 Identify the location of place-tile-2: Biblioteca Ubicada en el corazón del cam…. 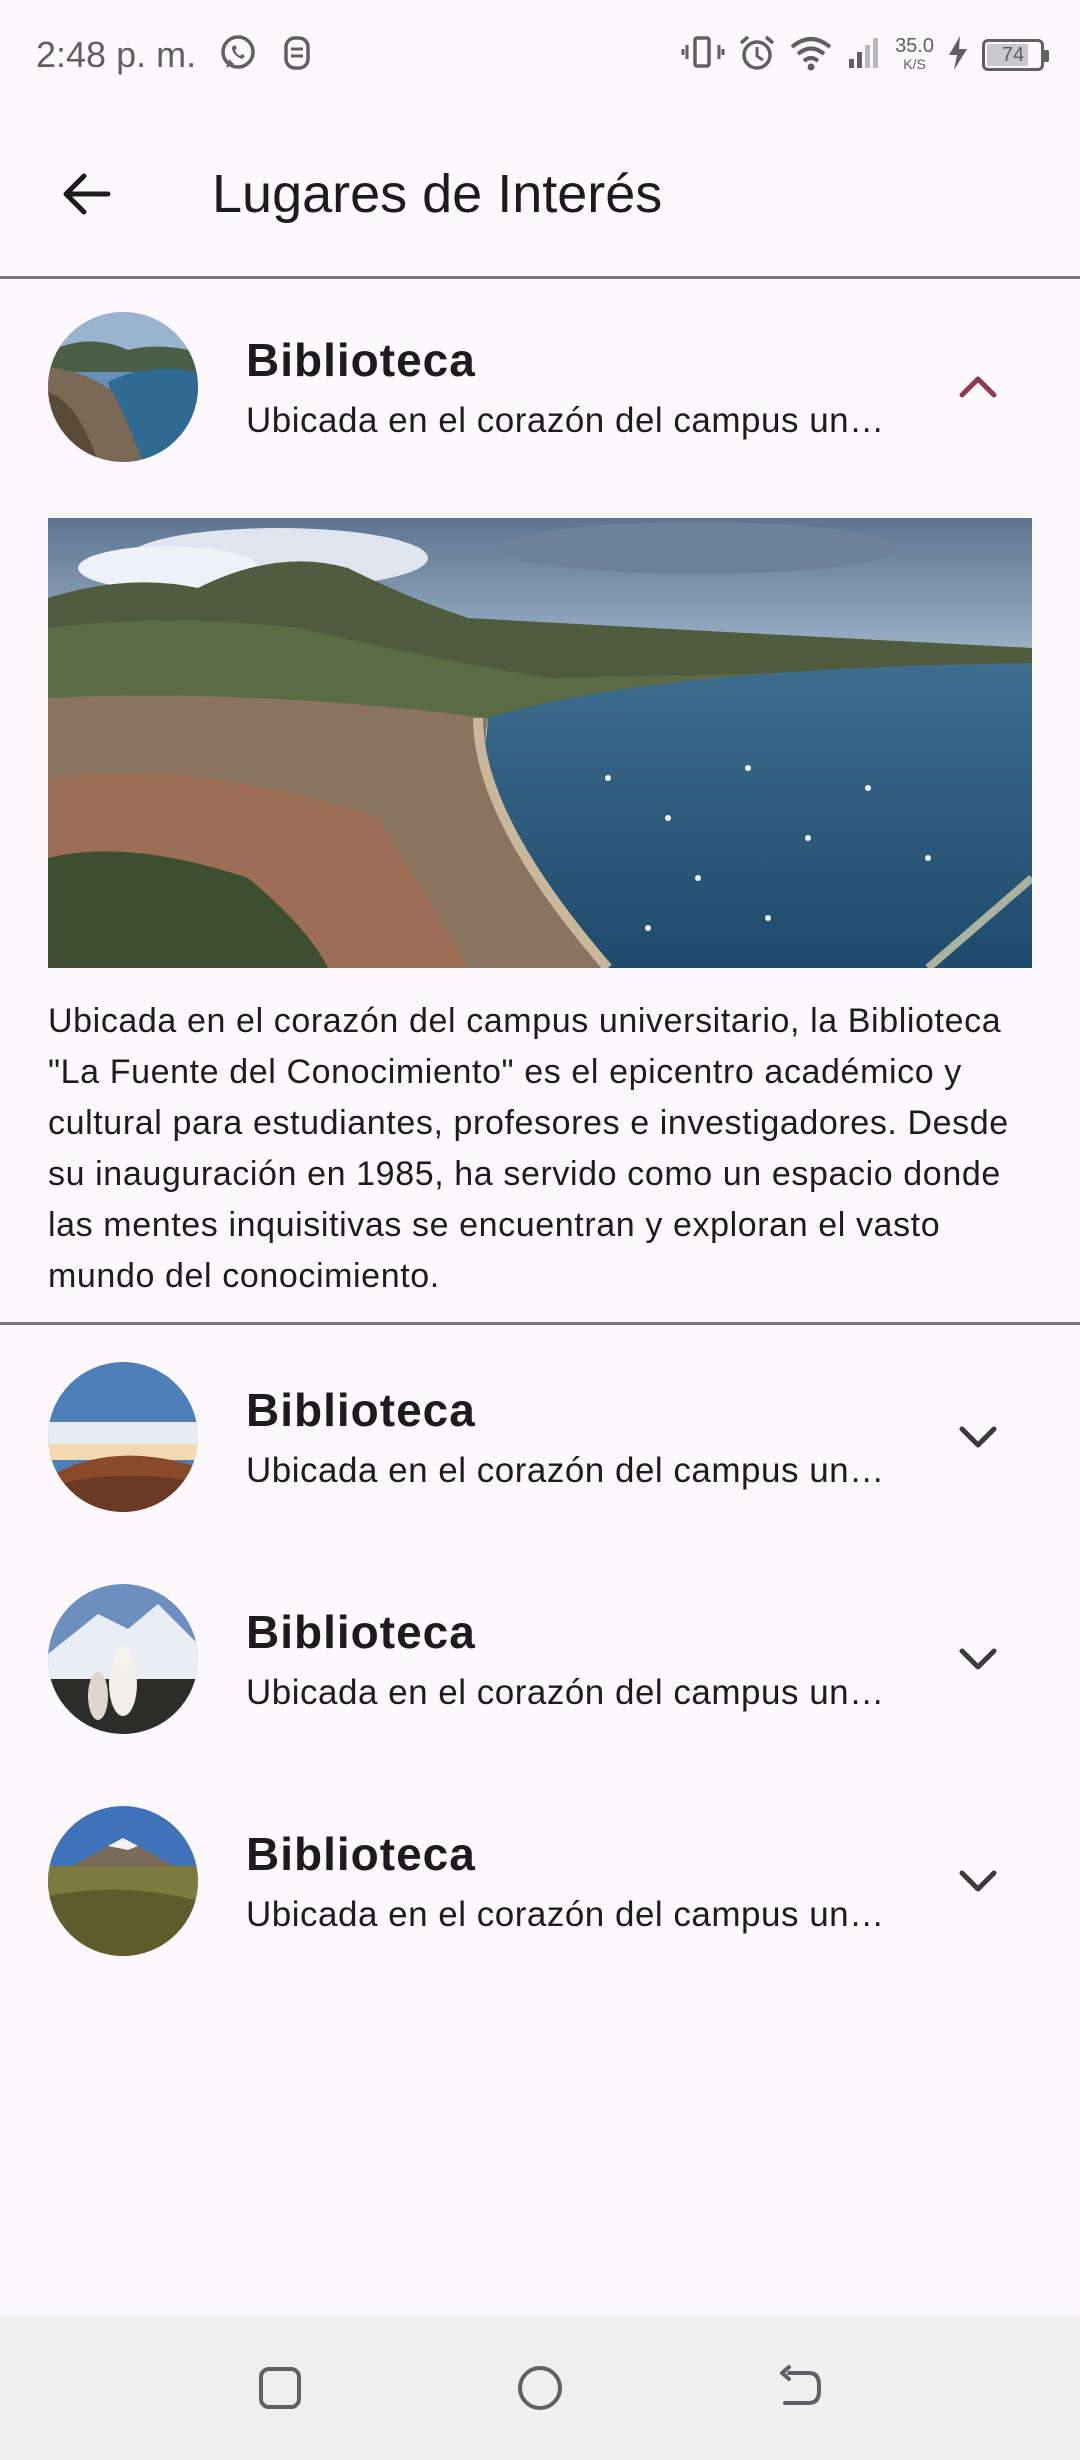
(540, 1437).